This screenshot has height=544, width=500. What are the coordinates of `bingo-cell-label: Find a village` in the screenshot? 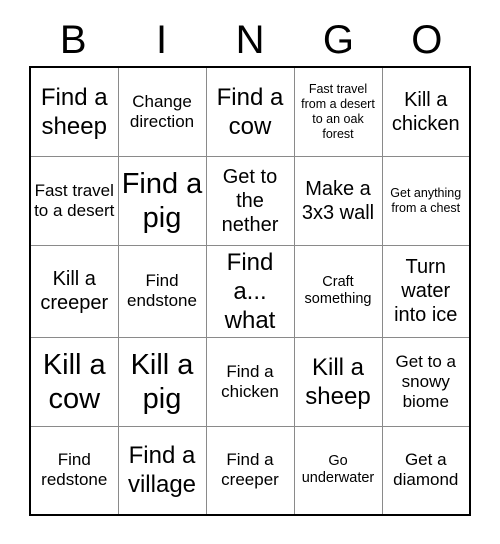 It's located at (162, 470).